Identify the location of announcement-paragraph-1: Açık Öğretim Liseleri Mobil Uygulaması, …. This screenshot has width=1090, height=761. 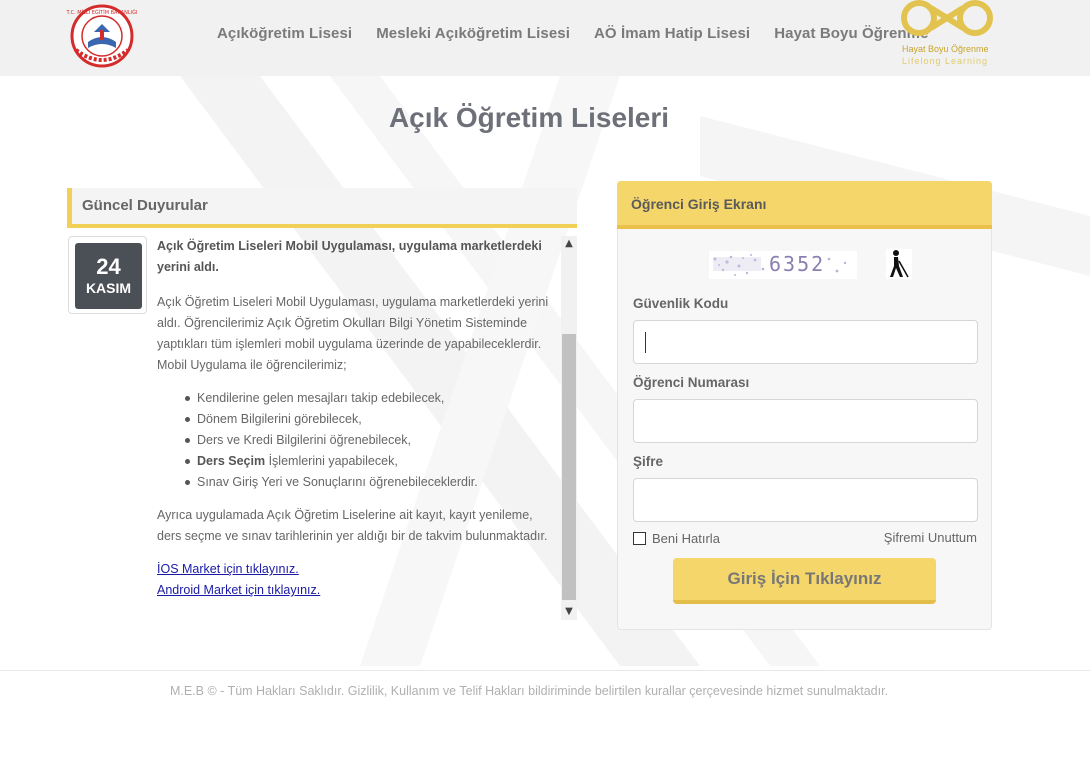
(353, 333).